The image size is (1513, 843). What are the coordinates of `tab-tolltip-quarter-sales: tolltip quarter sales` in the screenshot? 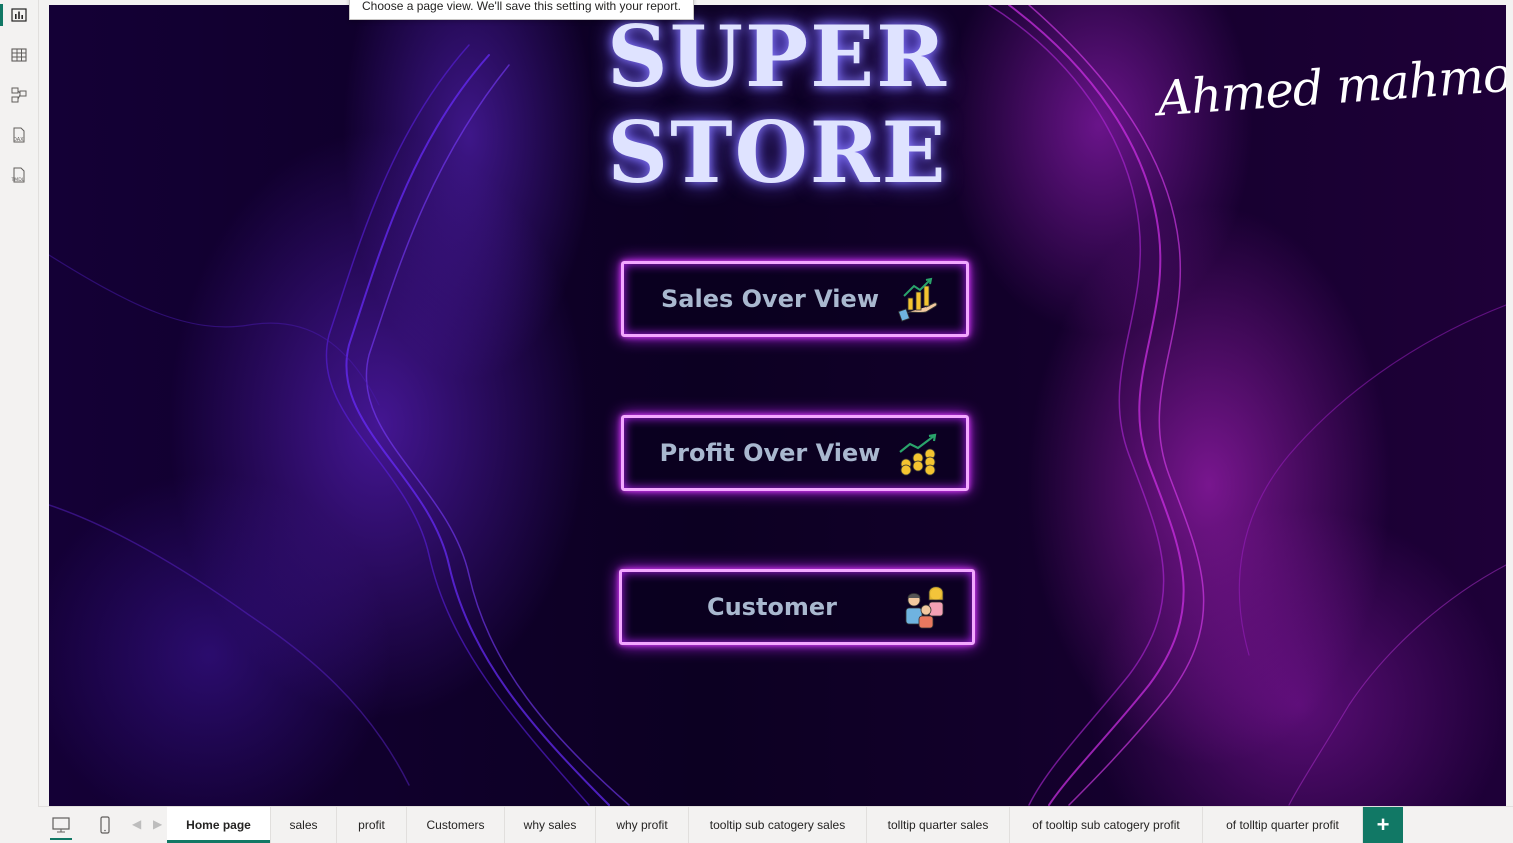 It's located at (938, 825).